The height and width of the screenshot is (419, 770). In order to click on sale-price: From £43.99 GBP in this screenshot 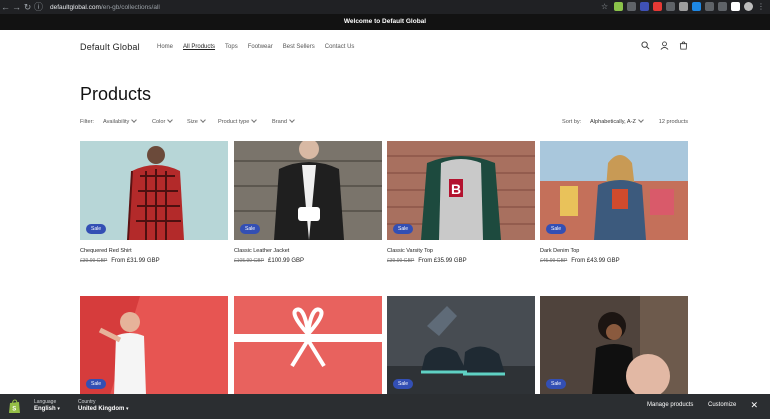, I will do `click(595, 261)`.